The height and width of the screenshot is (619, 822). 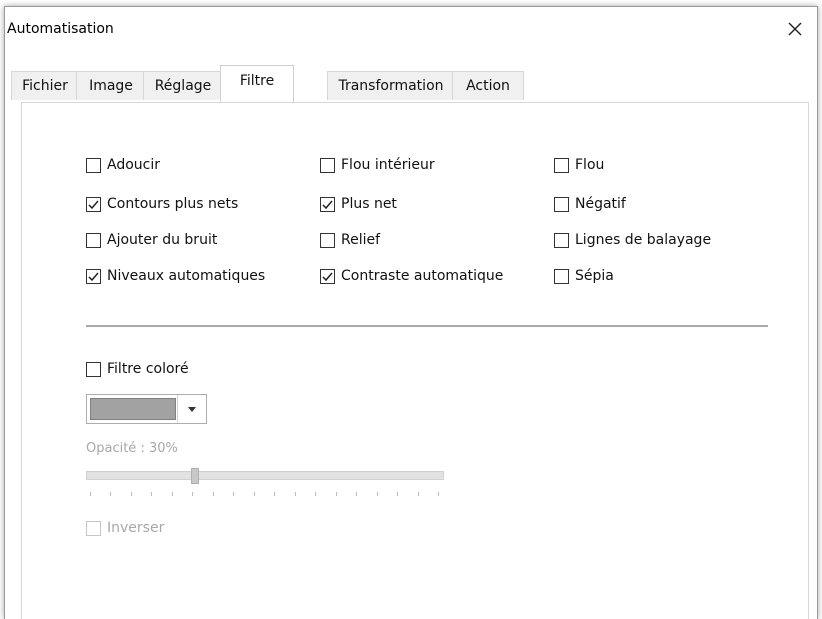 What do you see at coordinates (600, 204) in the screenshot?
I see `checkbox-label: Négatif` at bounding box center [600, 204].